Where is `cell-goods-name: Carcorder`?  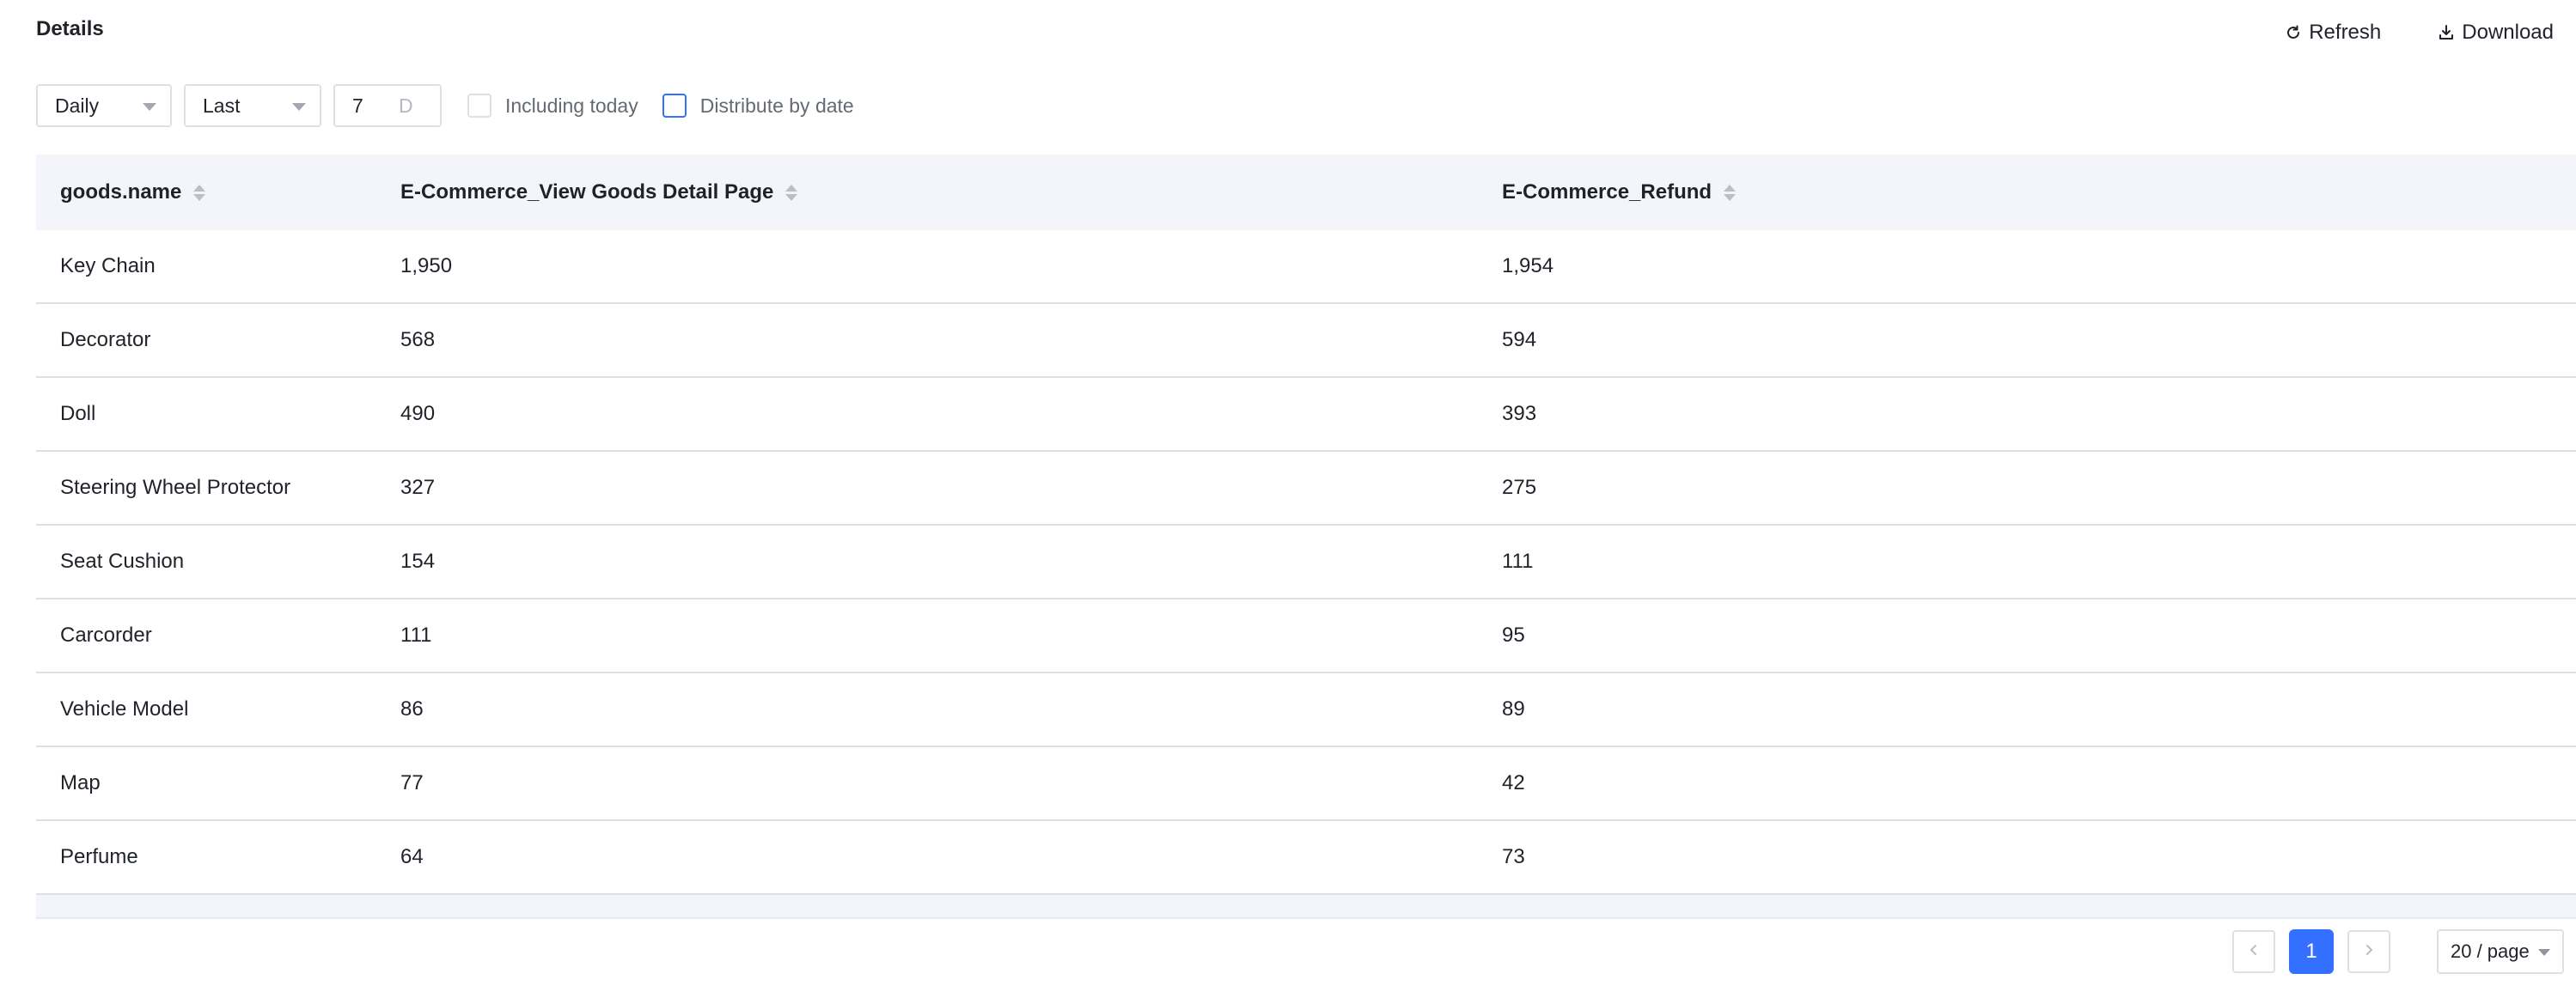
cell-goods-name: Carcorder is located at coordinates (106, 635).